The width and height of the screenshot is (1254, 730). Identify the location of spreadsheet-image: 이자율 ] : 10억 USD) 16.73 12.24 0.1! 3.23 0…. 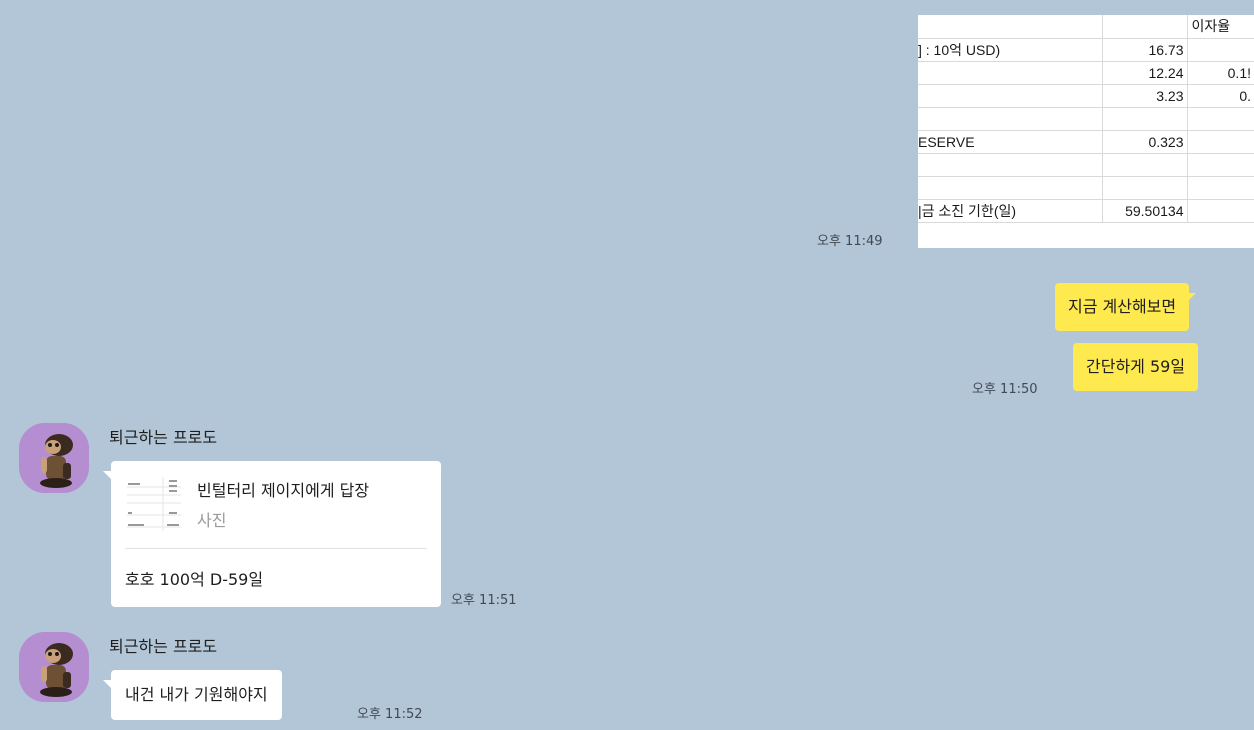
(1086, 131).